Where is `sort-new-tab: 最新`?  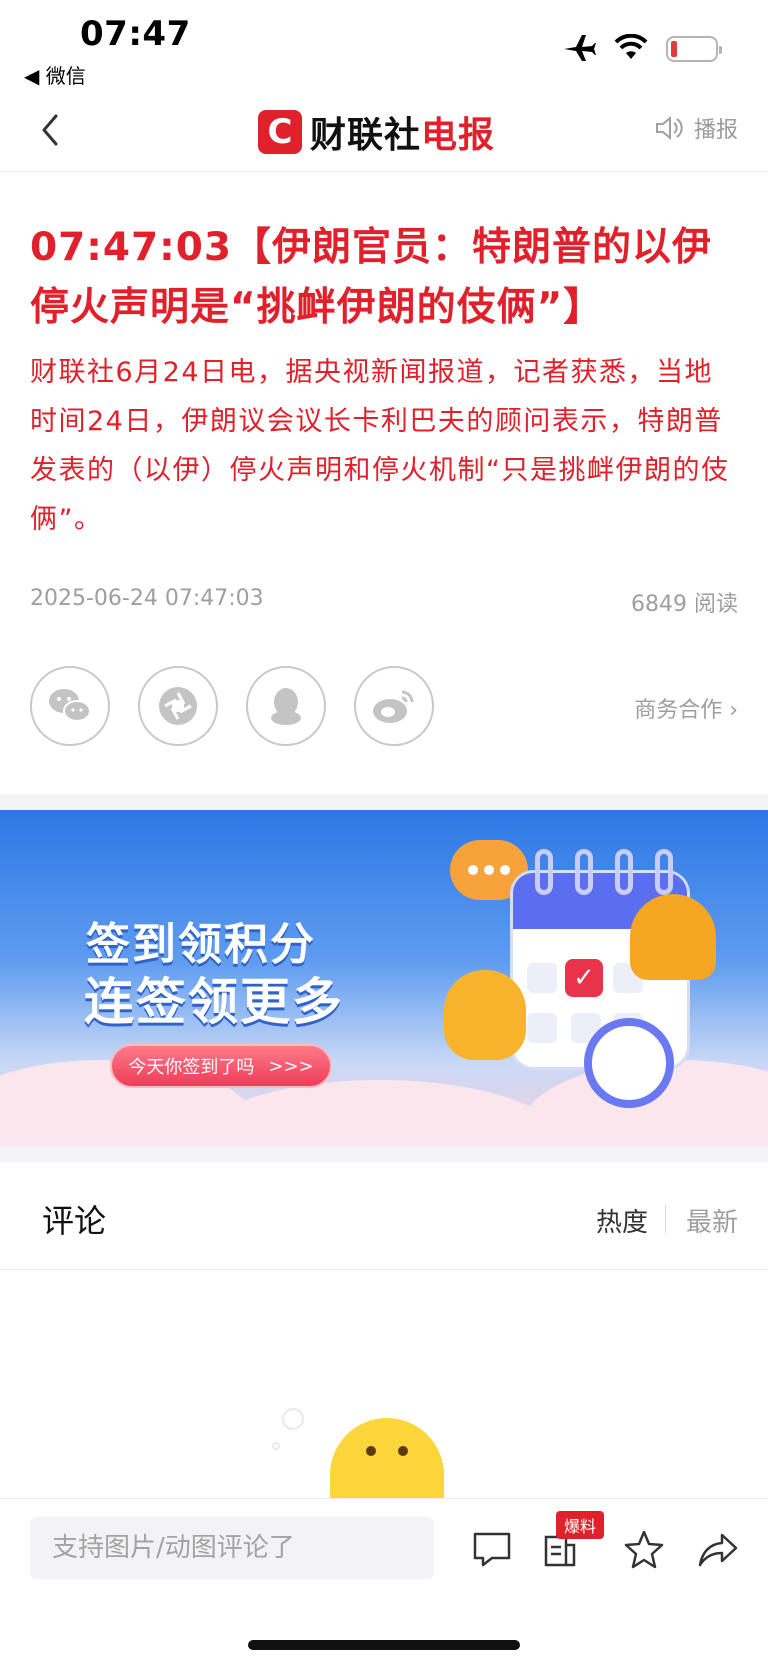 sort-new-tab: 最新 is located at coordinates (712, 1220).